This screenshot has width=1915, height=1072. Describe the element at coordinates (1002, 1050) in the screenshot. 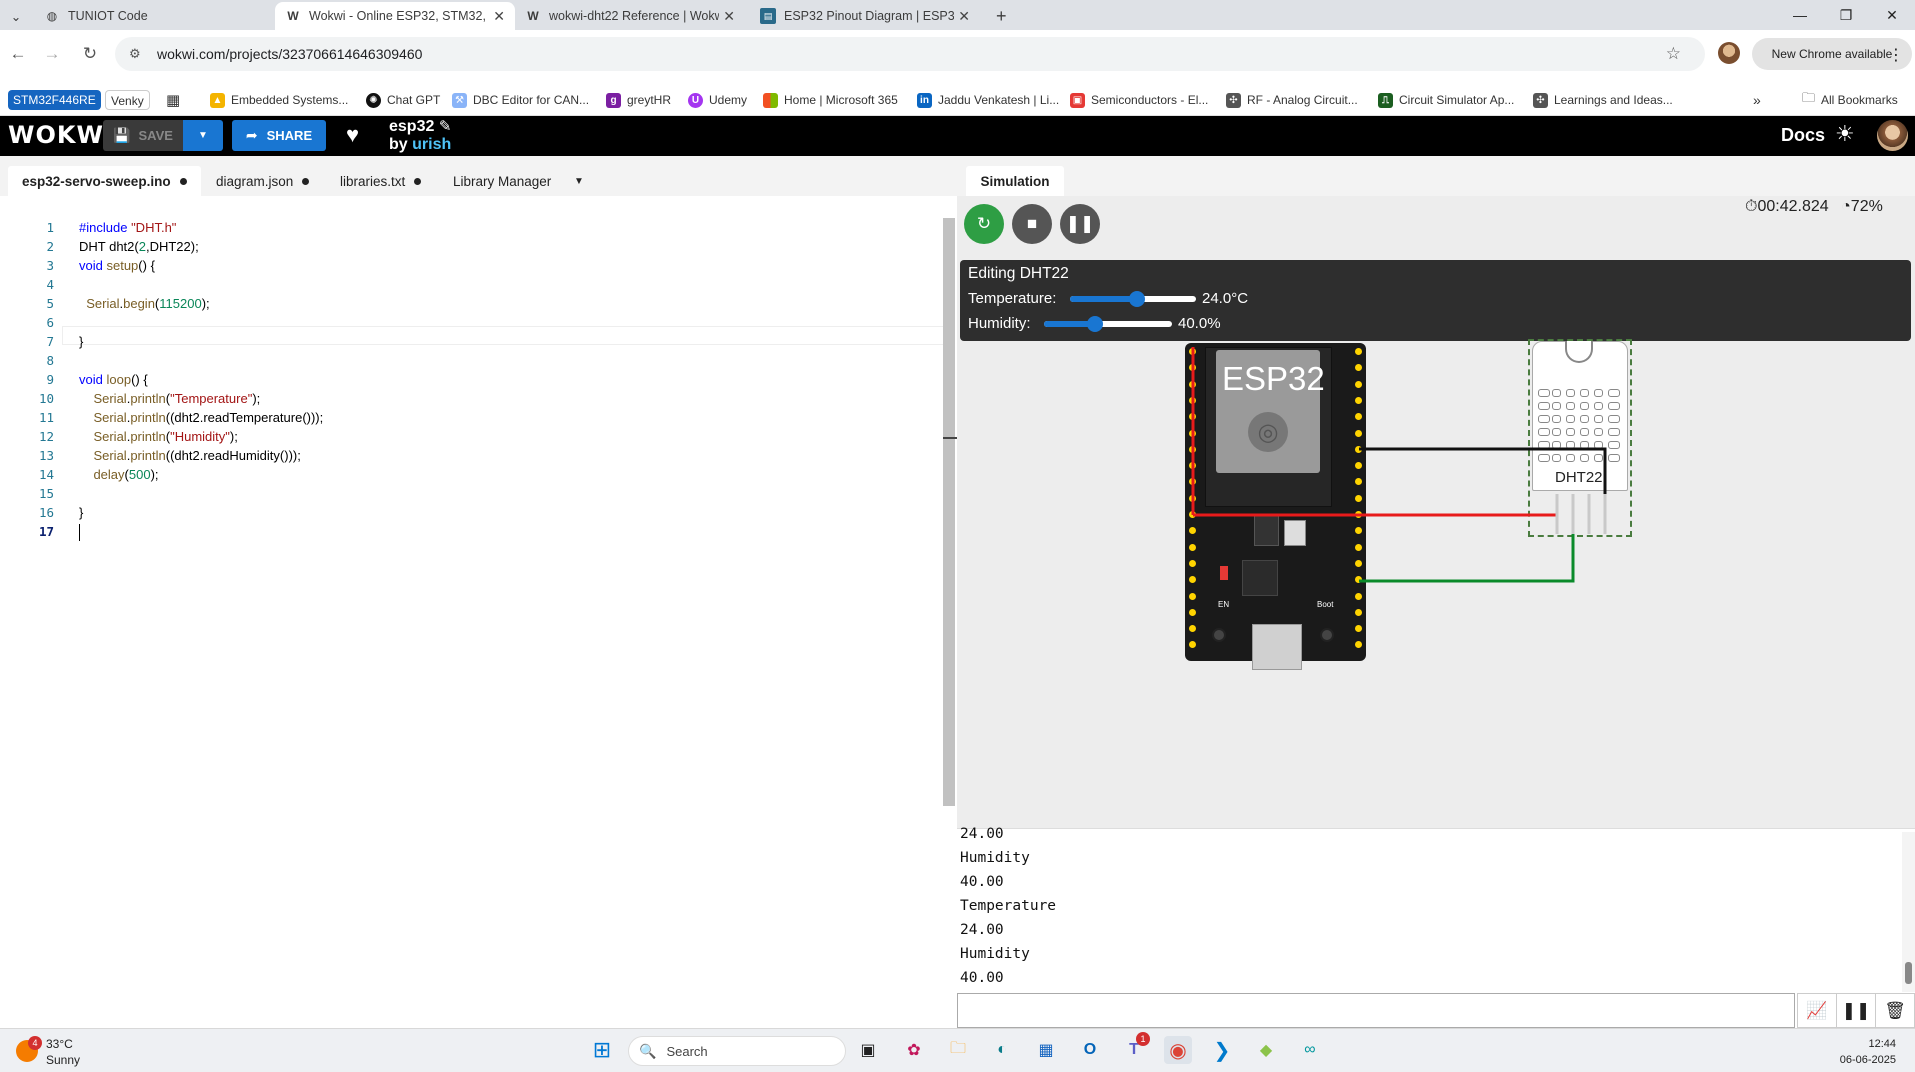

I see `edge-icon: ◐` at that location.